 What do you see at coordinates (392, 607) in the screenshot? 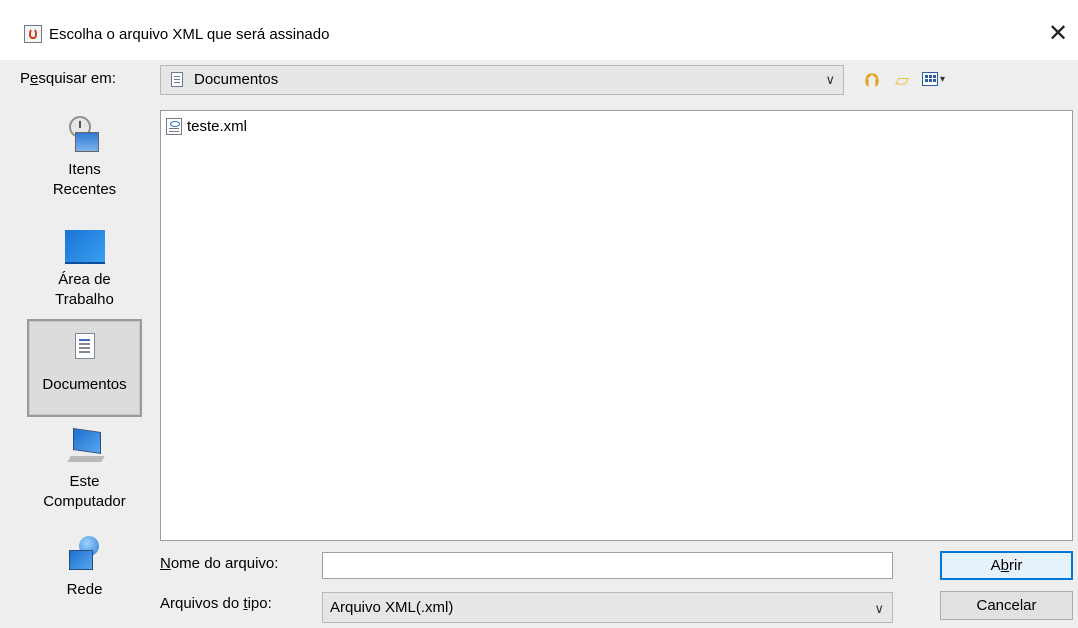
I see `file-type-value: Arquivo XML(.xml)` at bounding box center [392, 607].